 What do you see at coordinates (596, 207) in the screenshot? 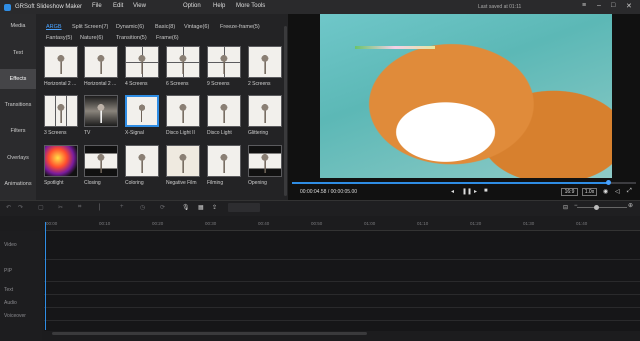
I see `timeline-zoom-knob` at bounding box center [596, 207].